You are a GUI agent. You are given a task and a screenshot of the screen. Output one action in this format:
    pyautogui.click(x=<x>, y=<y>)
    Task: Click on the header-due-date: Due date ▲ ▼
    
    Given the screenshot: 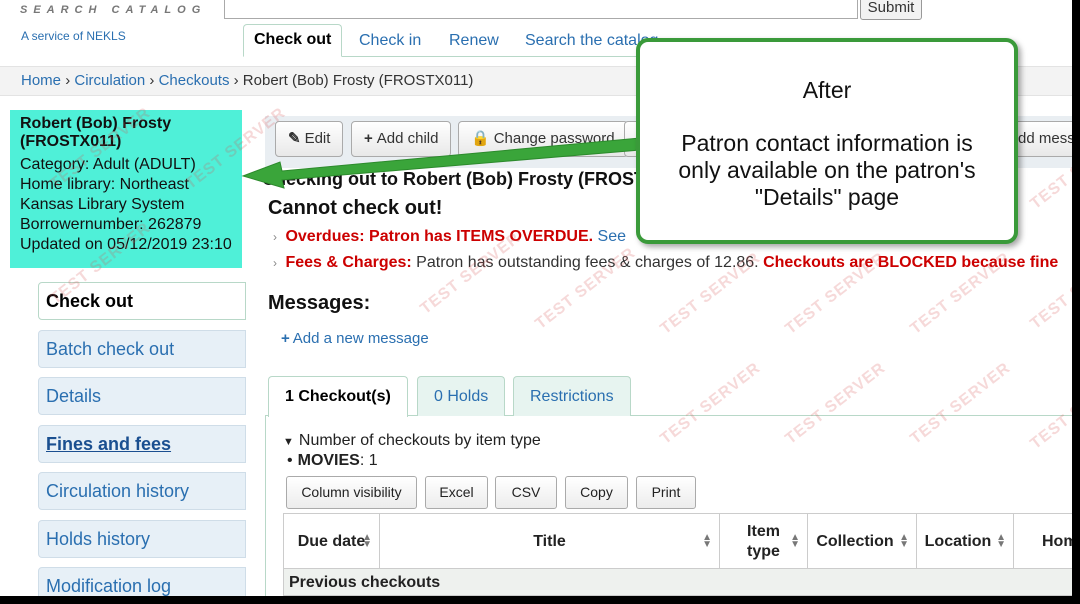 What is the action you would take?
    pyautogui.click(x=332, y=541)
    